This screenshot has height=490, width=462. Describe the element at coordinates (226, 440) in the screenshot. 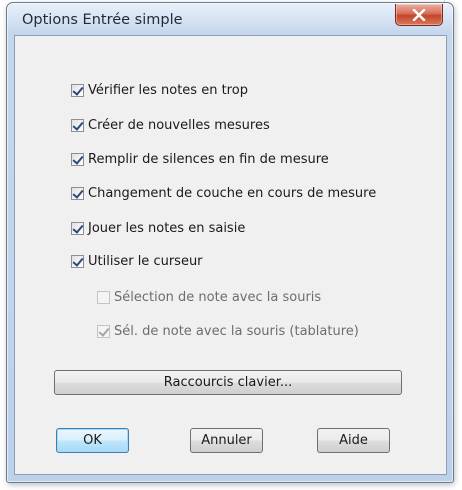

I see `cancel-button: Annuler` at that location.